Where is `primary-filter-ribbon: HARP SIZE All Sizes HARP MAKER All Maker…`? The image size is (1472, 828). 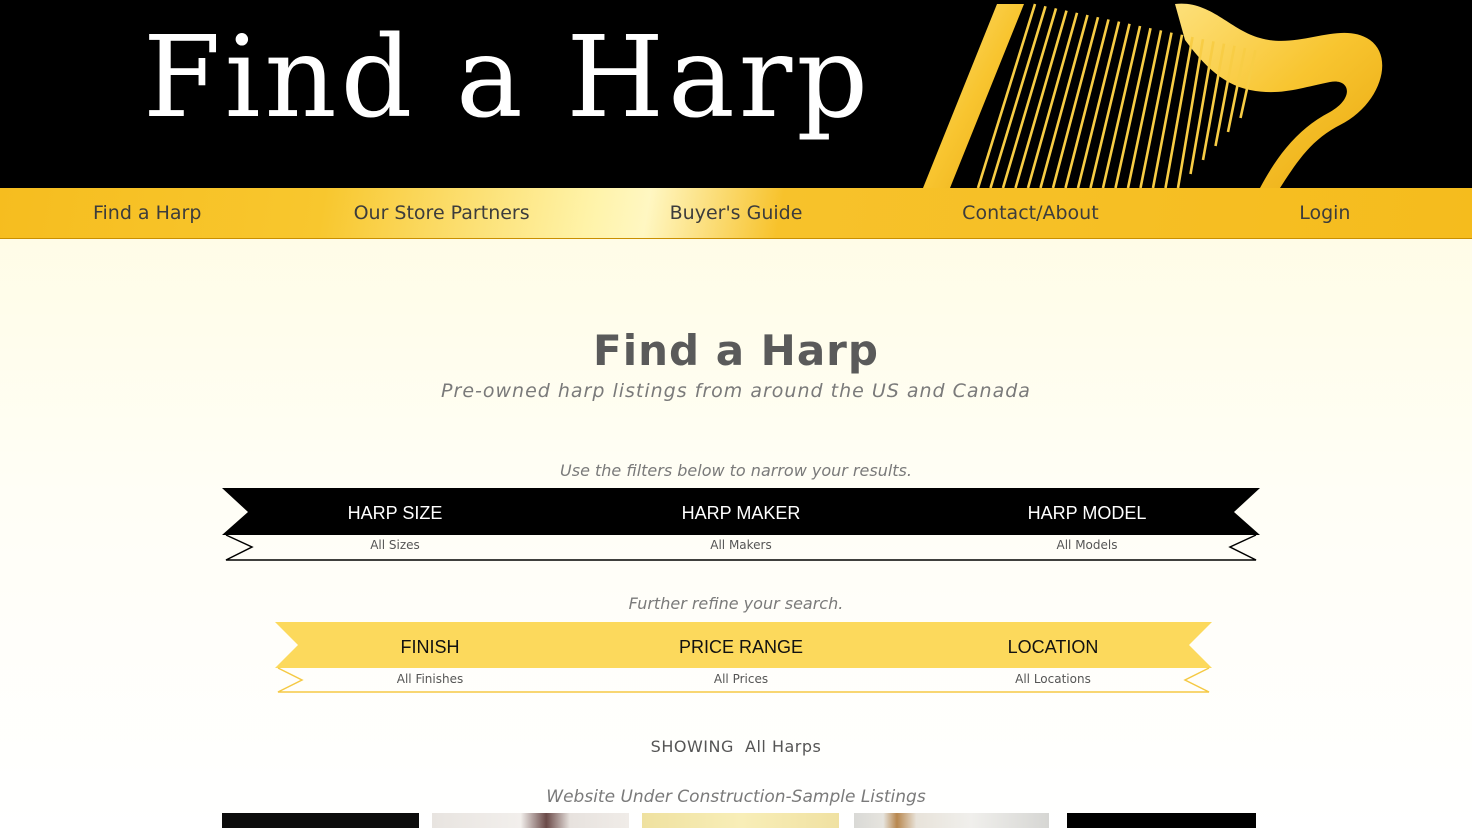
primary-filter-ribbon: HARP SIZE All Sizes HARP MAKER All Maker… is located at coordinates (741, 525).